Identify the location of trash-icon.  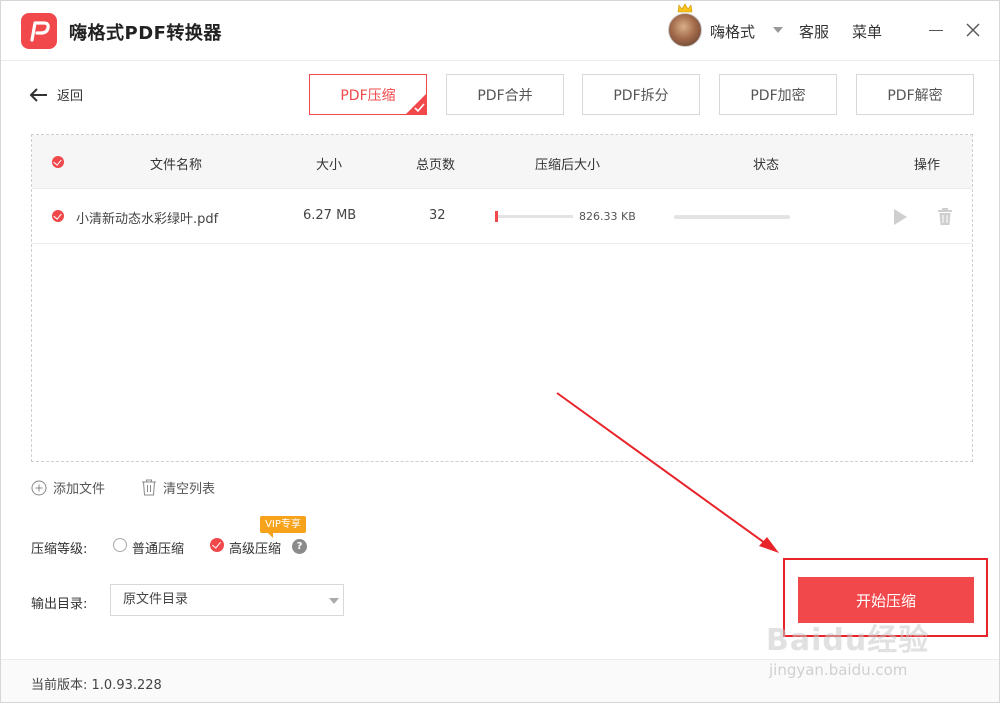
(945, 216).